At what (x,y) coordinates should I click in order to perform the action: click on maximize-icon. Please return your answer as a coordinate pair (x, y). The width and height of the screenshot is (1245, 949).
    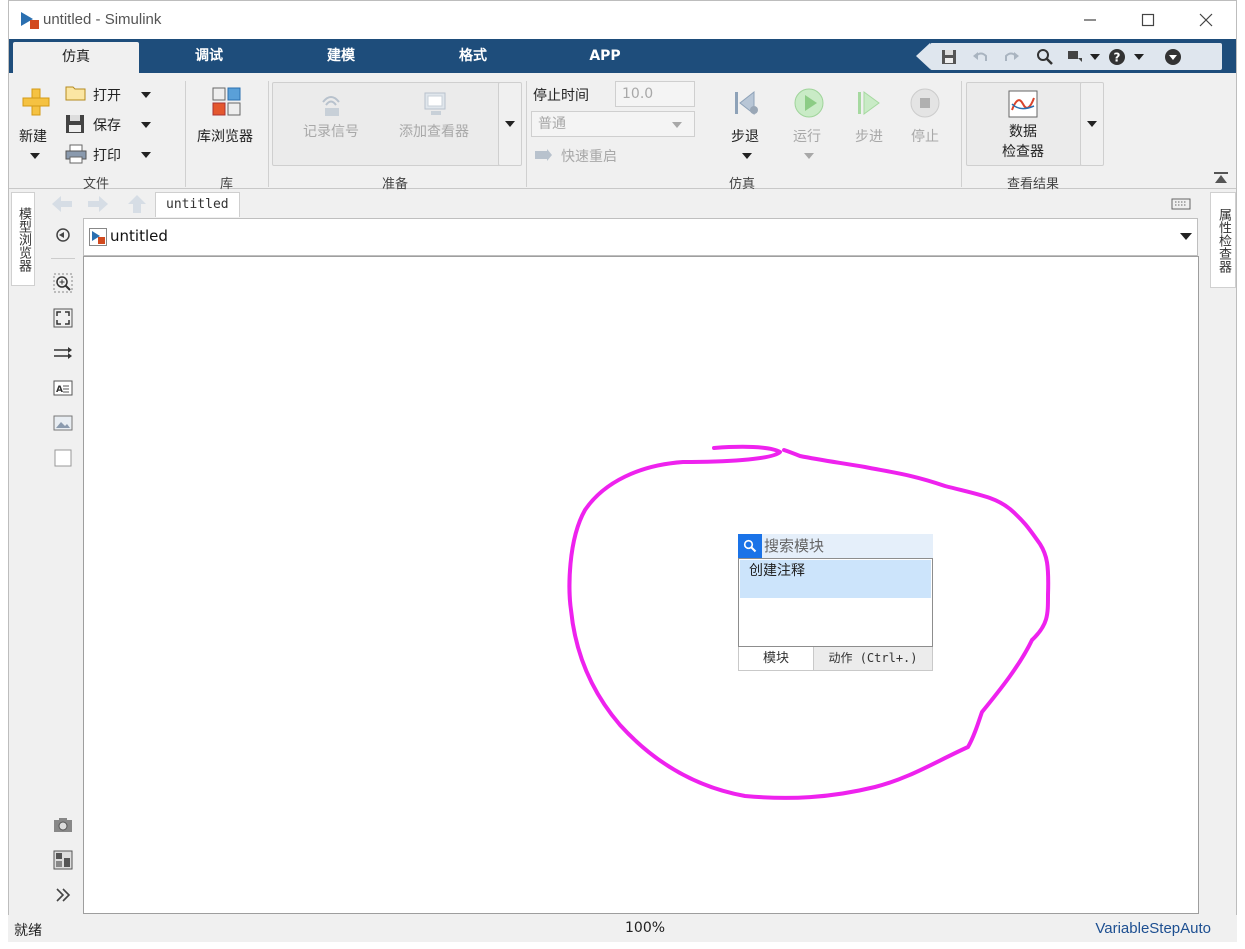
    Looking at the image, I should click on (1148, 20).